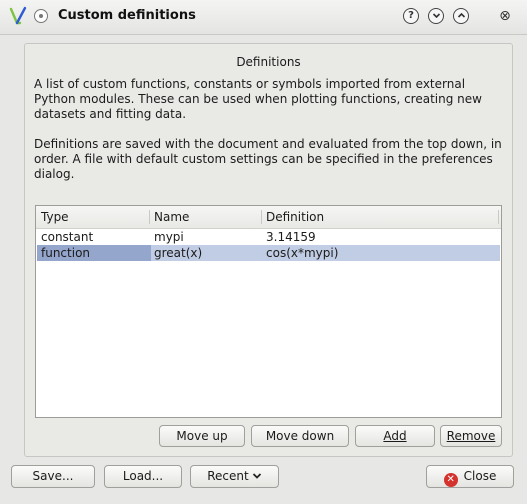  Describe the element at coordinates (436, 16) in the screenshot. I see `minimize-icon` at that location.